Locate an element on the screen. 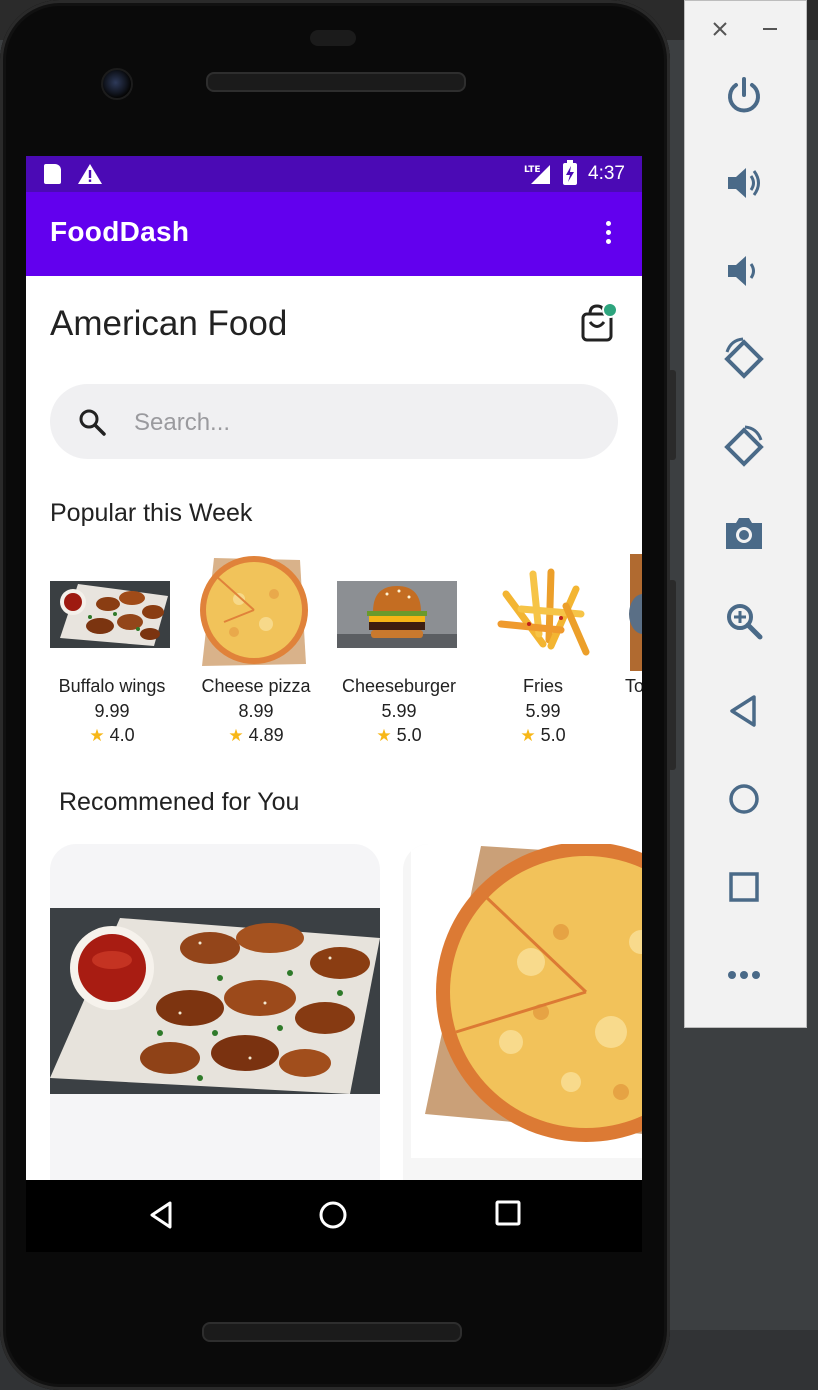 Image resolution: width=818 pixels, height=1390 pixels. item-rating: ★ 4.89 is located at coordinates (256, 735).